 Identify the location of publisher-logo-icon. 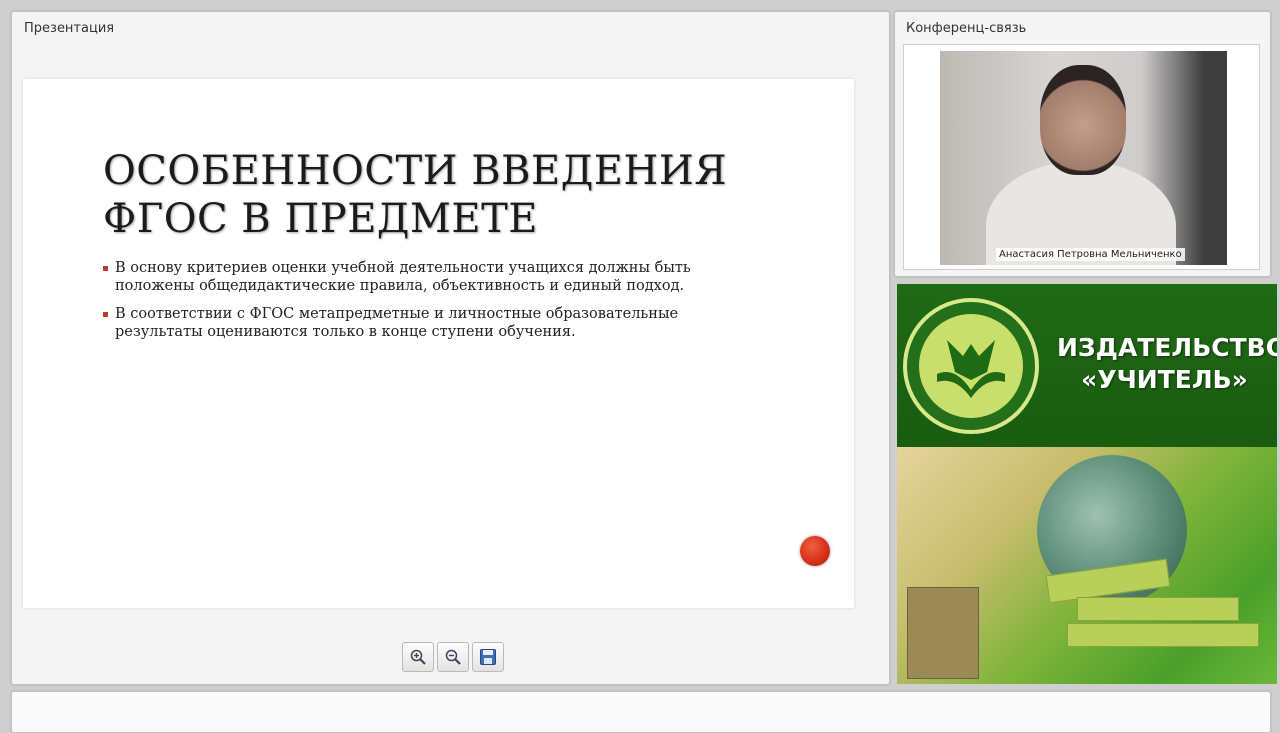
(971, 366).